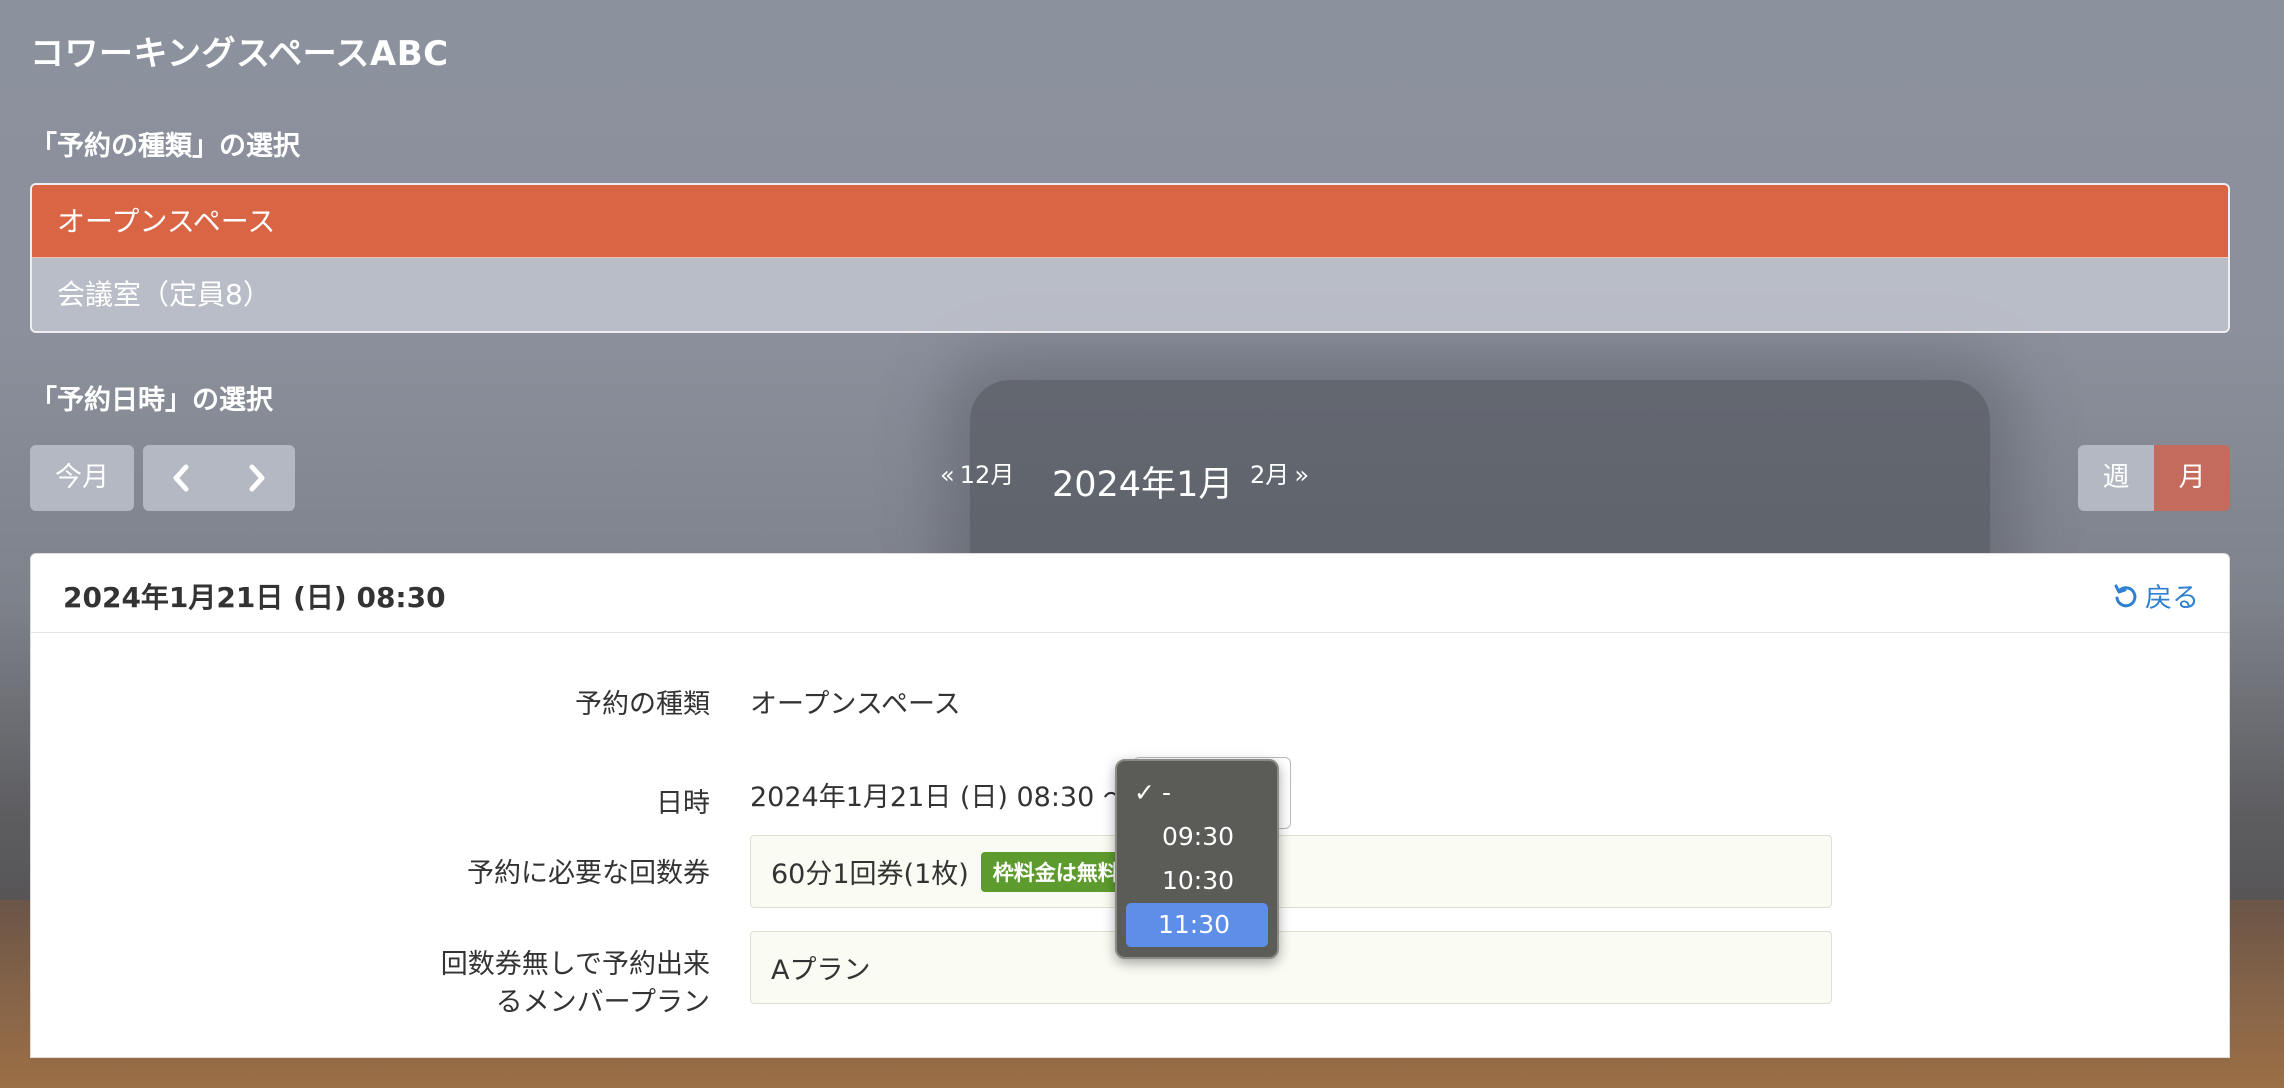  Describe the element at coordinates (855, 704) in the screenshot. I see `type-row-value: オープンスペース` at that location.